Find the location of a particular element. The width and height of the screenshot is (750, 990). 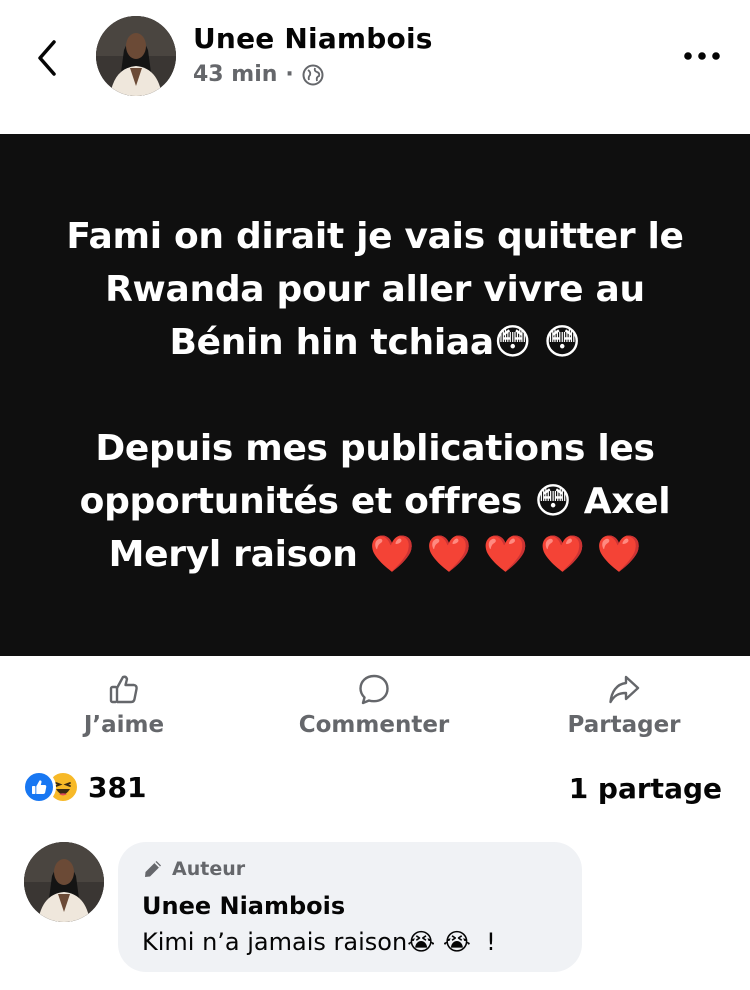

action-bar: J’aime Commenter Partager is located at coordinates (375, 708).